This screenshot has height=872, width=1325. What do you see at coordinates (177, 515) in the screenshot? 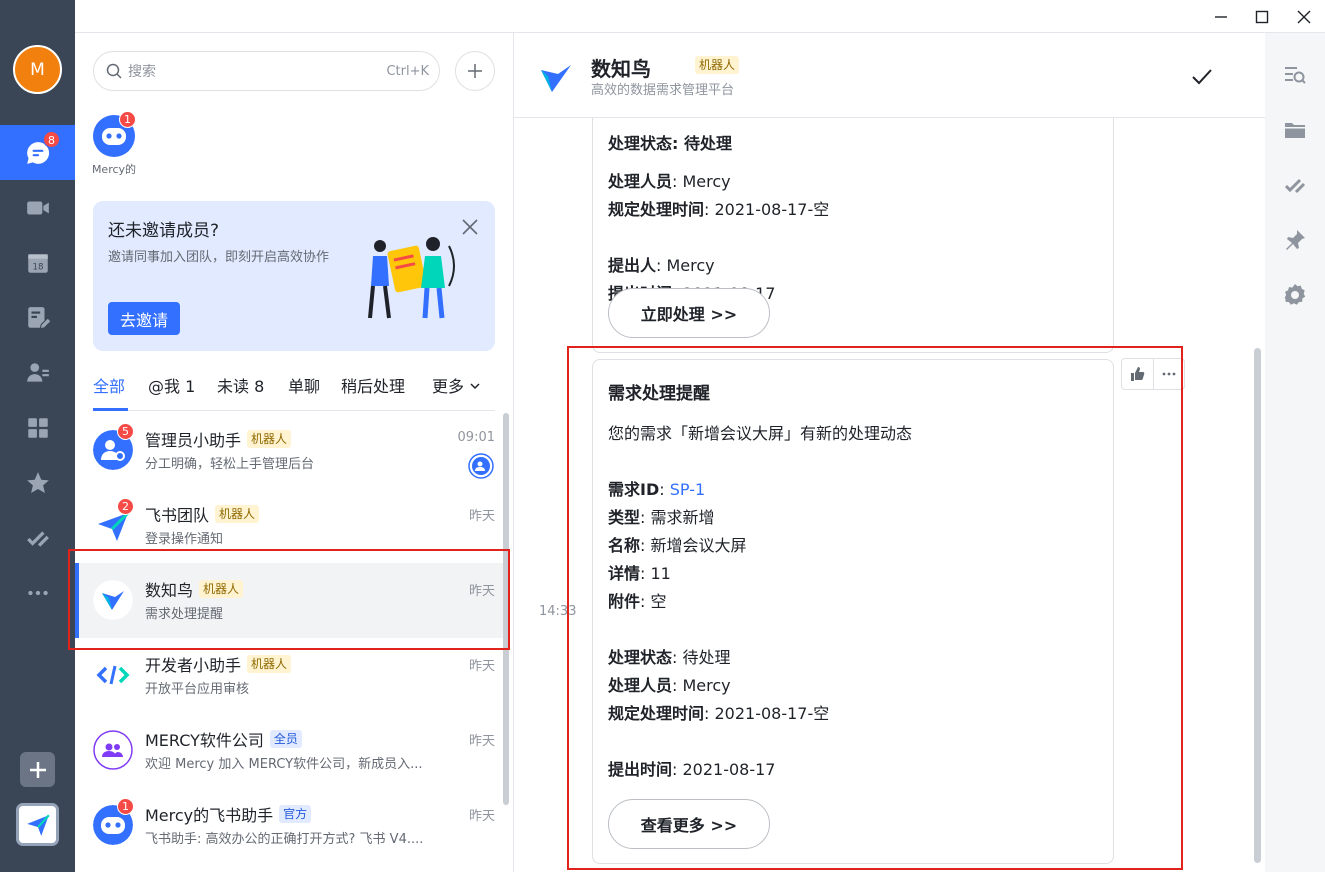
I see `chat-name: 飞书团队` at bounding box center [177, 515].